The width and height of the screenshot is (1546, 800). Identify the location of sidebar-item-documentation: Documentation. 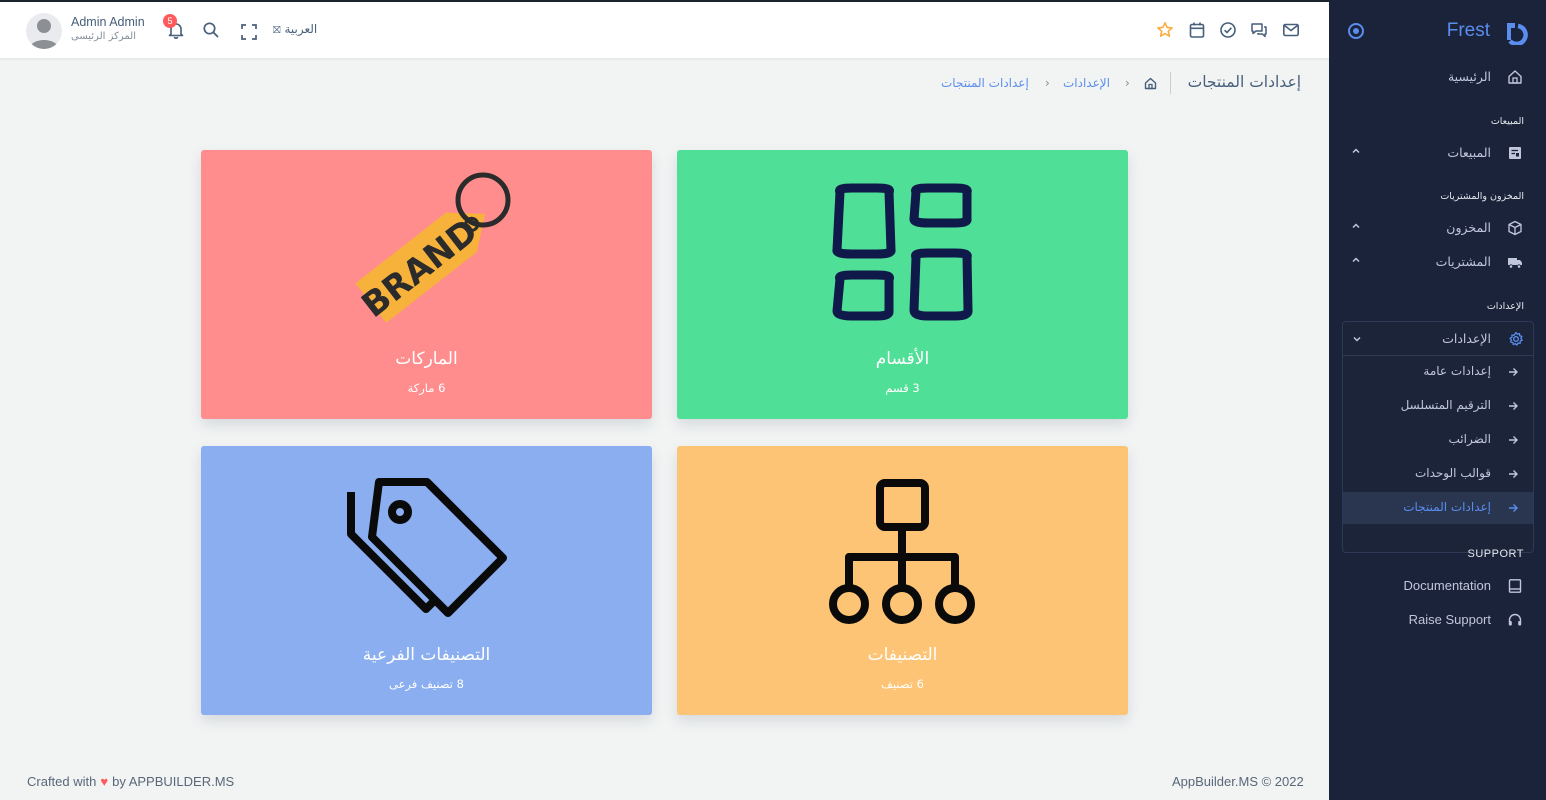
(1437, 586).